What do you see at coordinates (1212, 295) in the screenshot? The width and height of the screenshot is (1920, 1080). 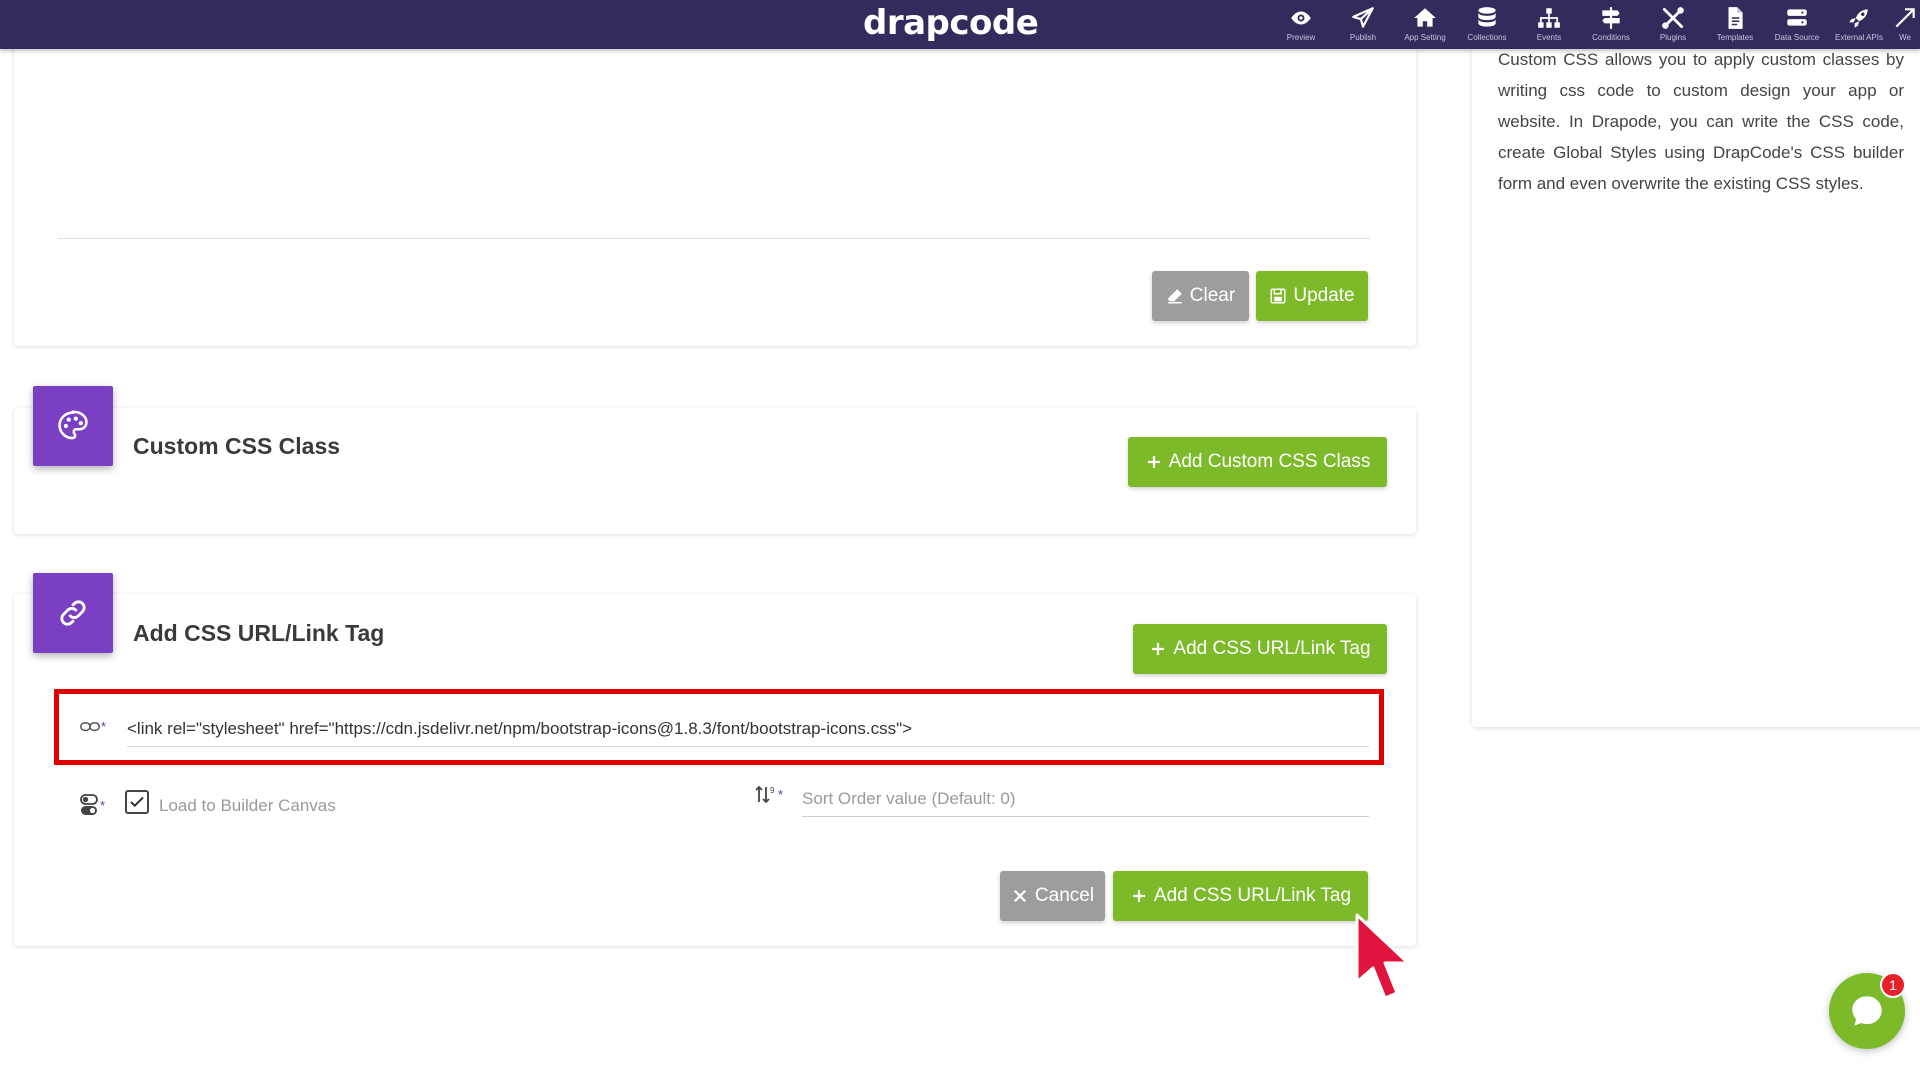 I see `clear-label: Clear` at bounding box center [1212, 295].